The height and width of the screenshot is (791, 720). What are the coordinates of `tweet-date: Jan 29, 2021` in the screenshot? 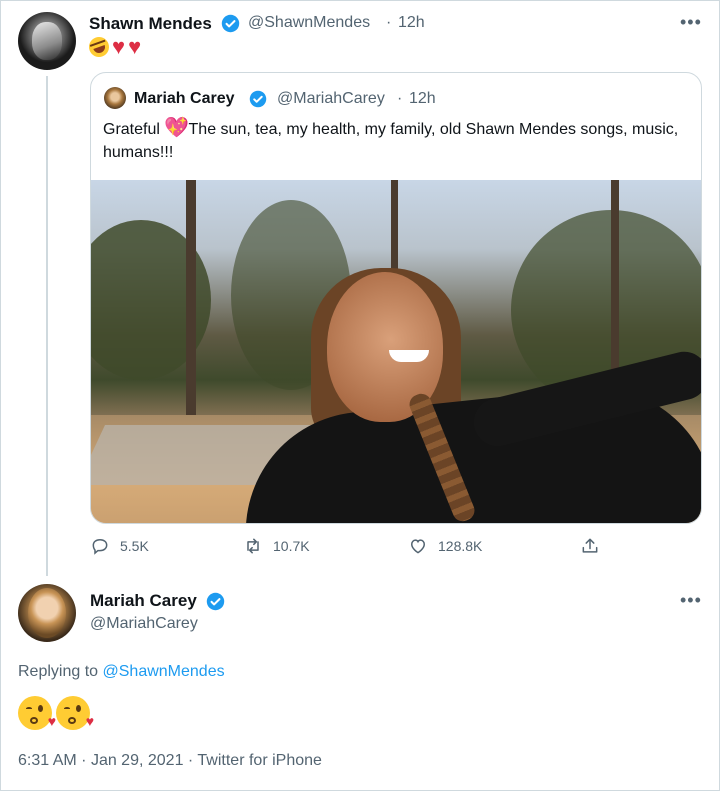 It's located at (137, 760).